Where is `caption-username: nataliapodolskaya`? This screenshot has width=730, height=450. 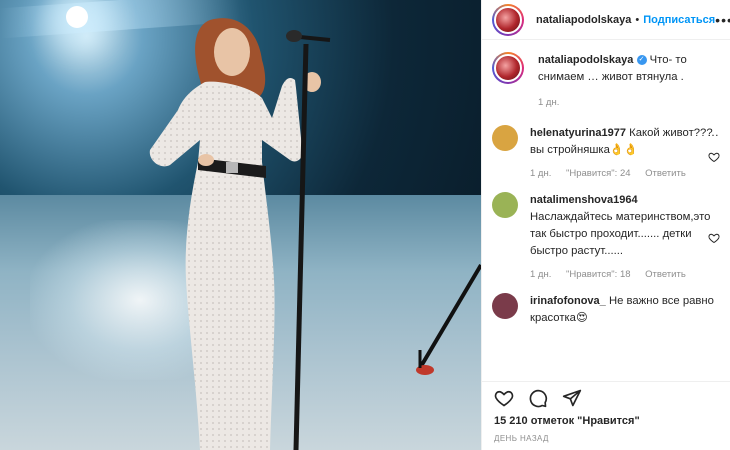 caption-username: nataliapodolskaya is located at coordinates (585, 60).